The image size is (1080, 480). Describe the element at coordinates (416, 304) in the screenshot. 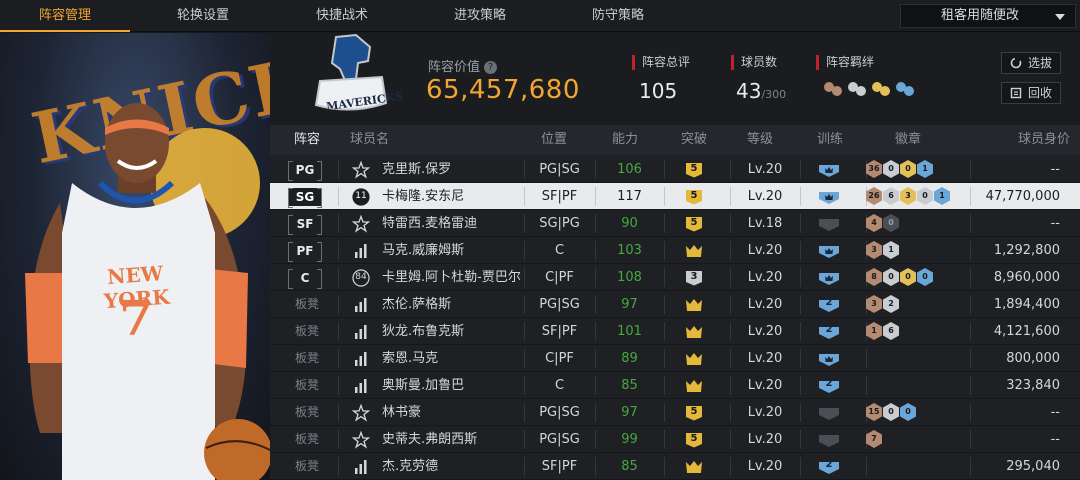

I see `player-name: 杰伦.萨格斯` at that location.